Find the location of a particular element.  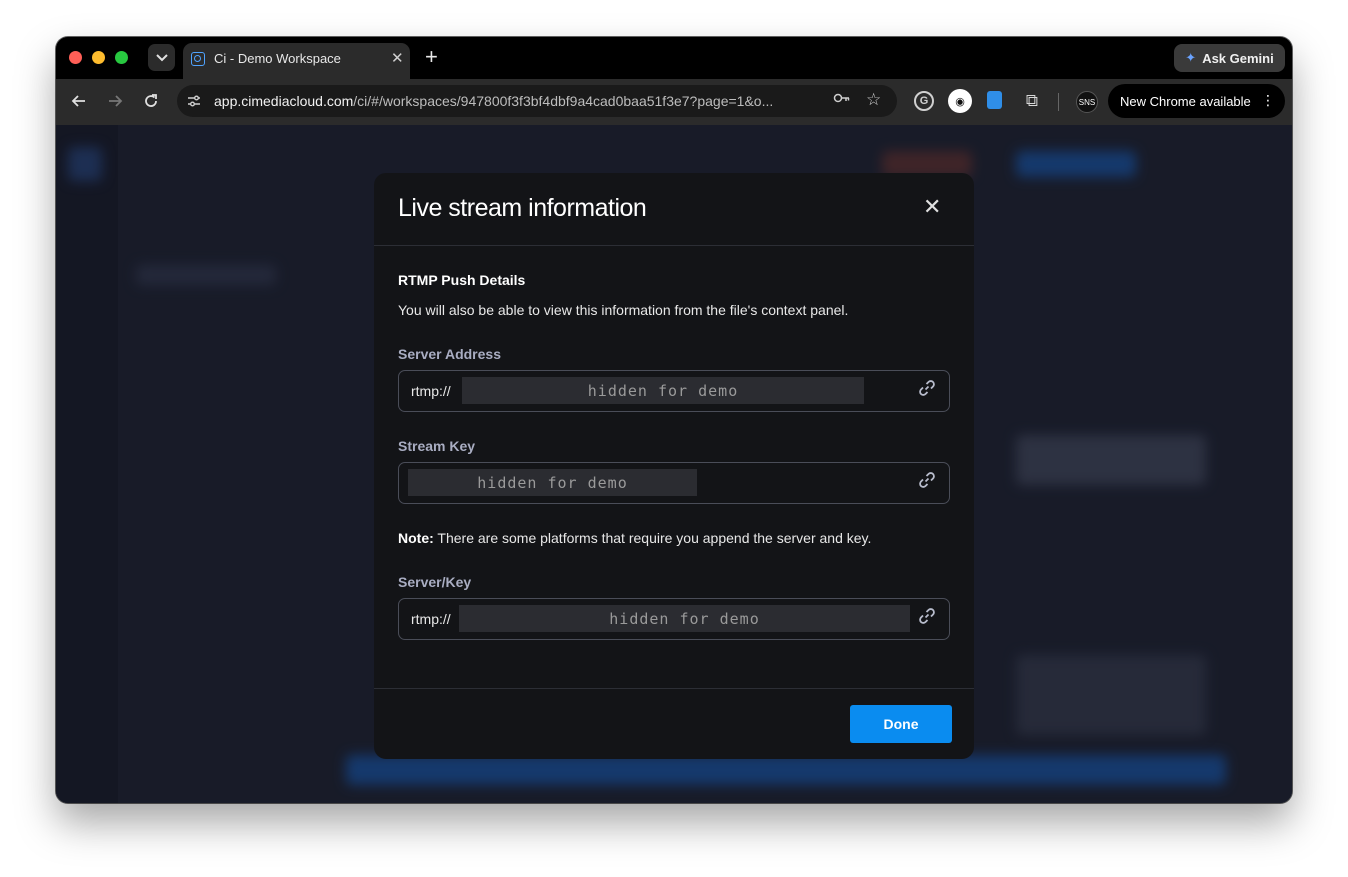

new-chrome-available-button: New Chrome available ⋮ is located at coordinates (1196, 101).